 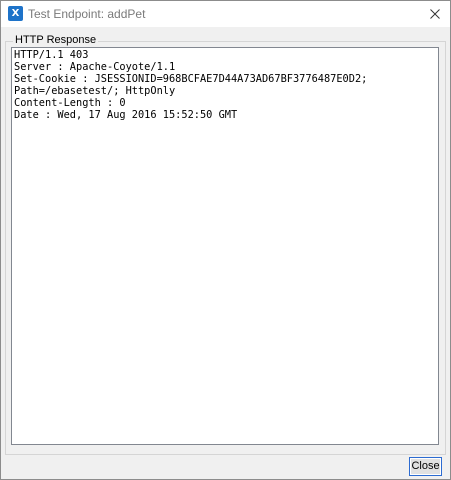 What do you see at coordinates (425, 466) in the screenshot?
I see `close-button: Close` at bounding box center [425, 466].